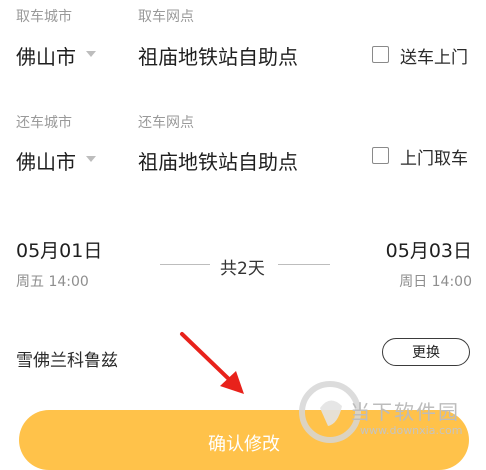 Image resolution: width=486 pixels, height=470 pixels. Describe the element at coordinates (46, 55) in the screenshot. I see `pickup-city-select: 佛山市` at that location.